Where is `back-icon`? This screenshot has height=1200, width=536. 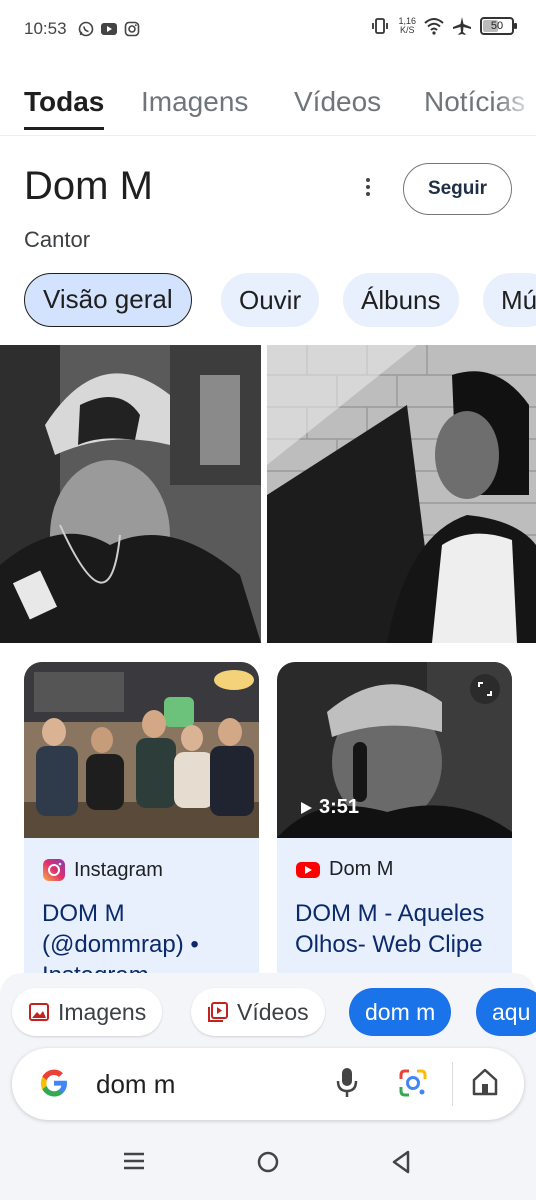
back-icon is located at coordinates (401, 1162).